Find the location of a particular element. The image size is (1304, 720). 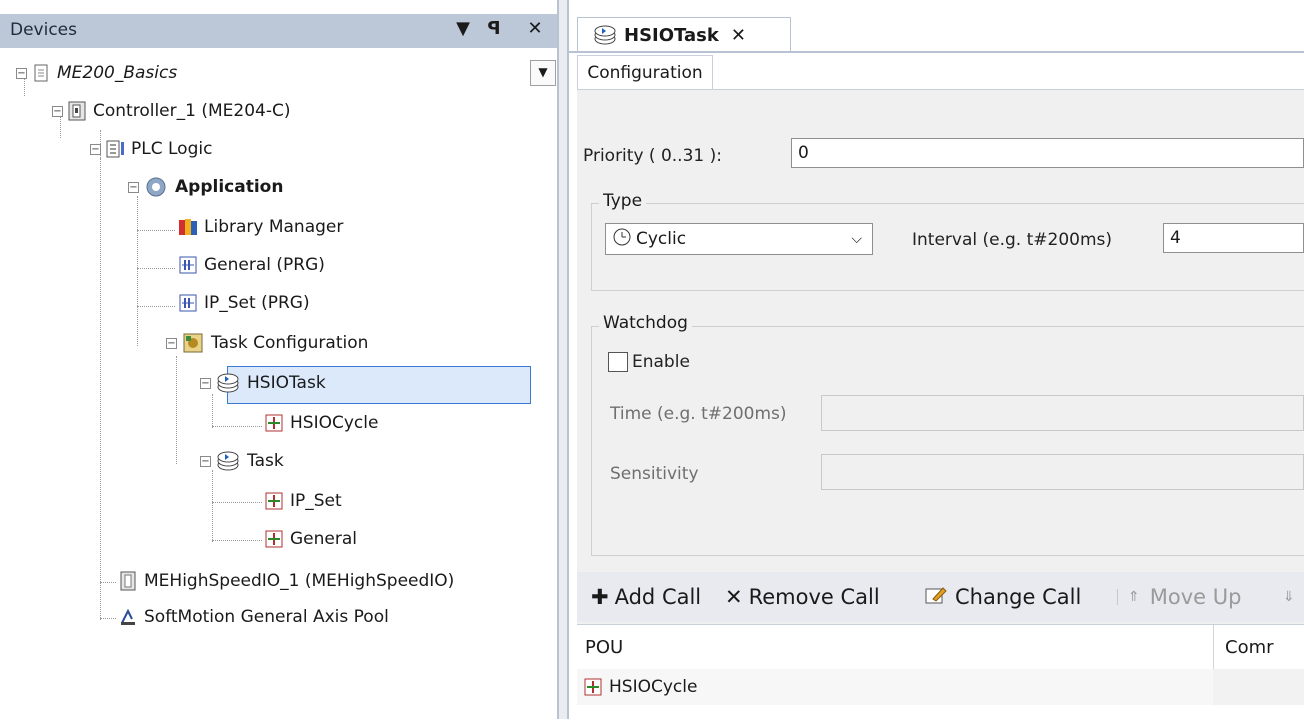

tree-item-softmotion: SoftMotion General Axis Pool is located at coordinates (253, 617).